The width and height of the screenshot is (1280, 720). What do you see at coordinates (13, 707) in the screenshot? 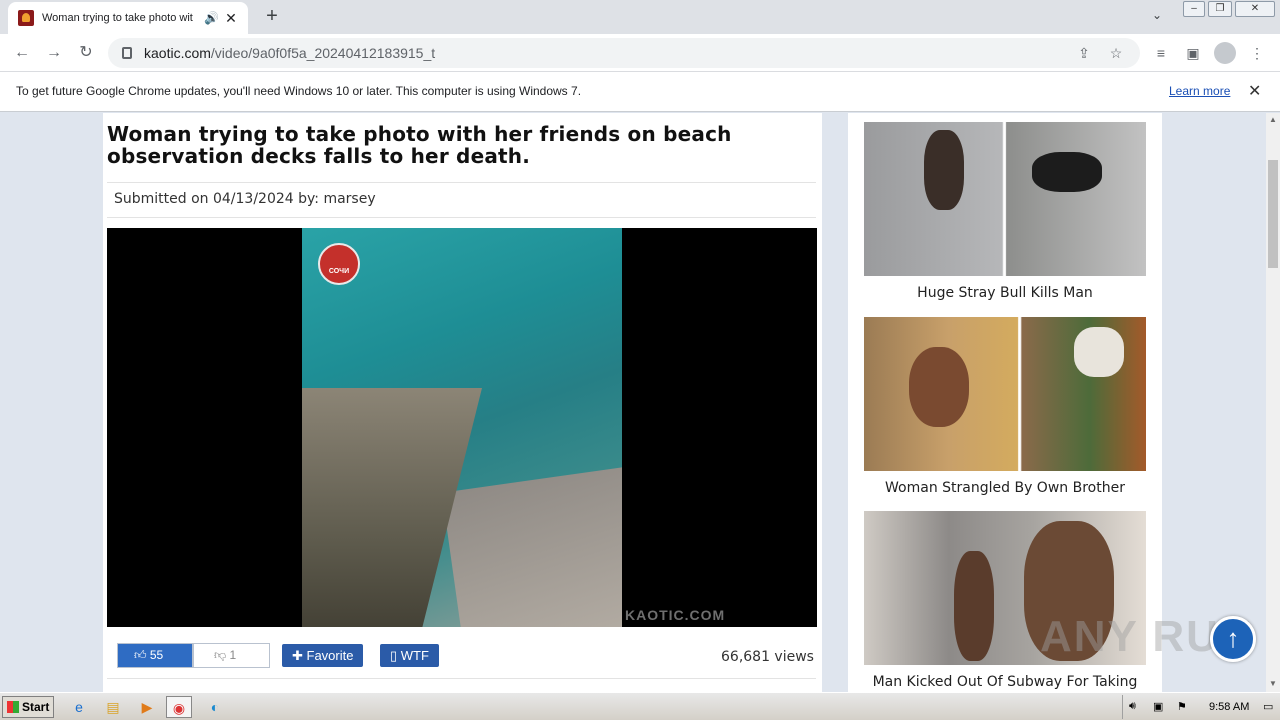
I see `windows-flag-icon` at bounding box center [13, 707].